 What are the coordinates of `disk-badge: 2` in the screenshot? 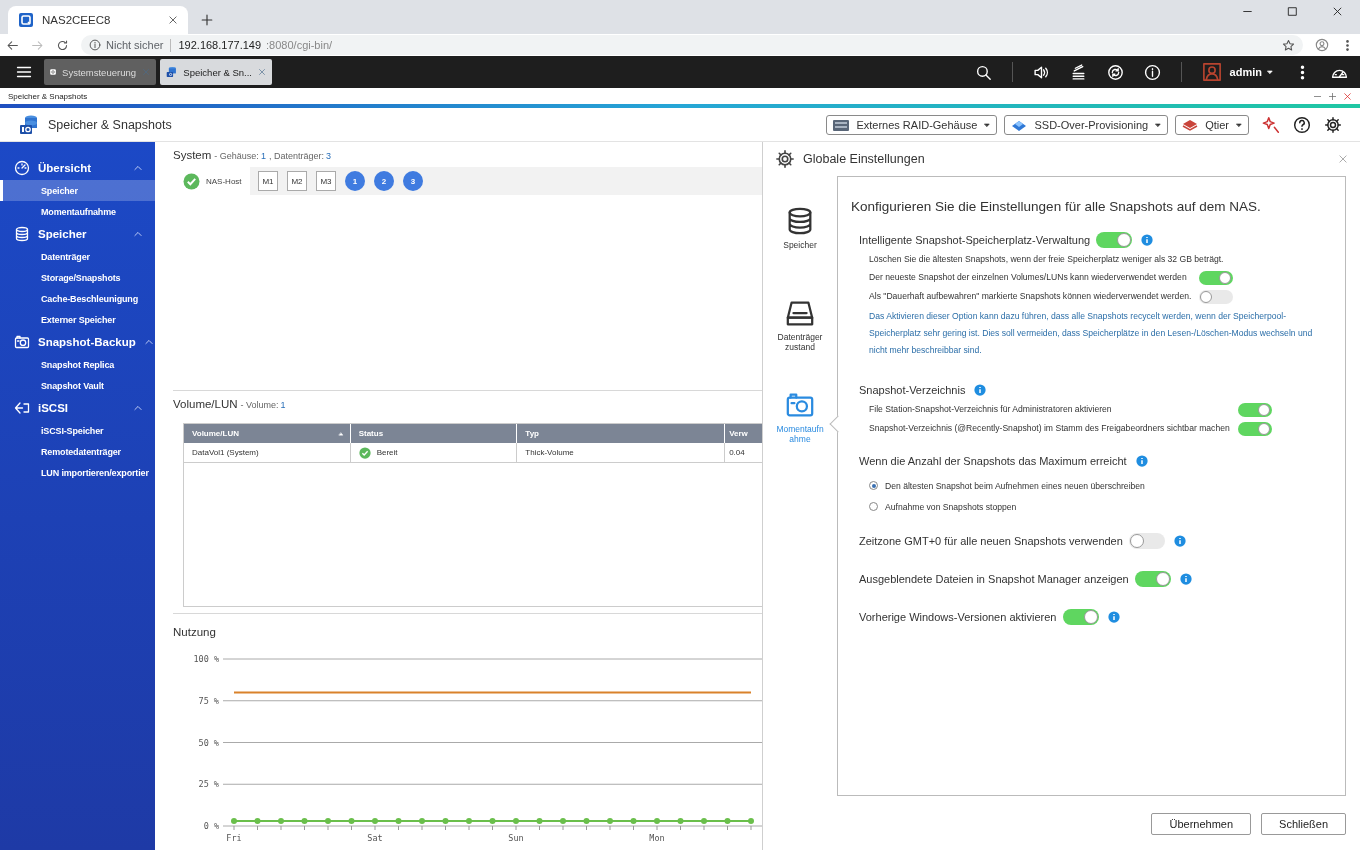 It's located at (384, 181).